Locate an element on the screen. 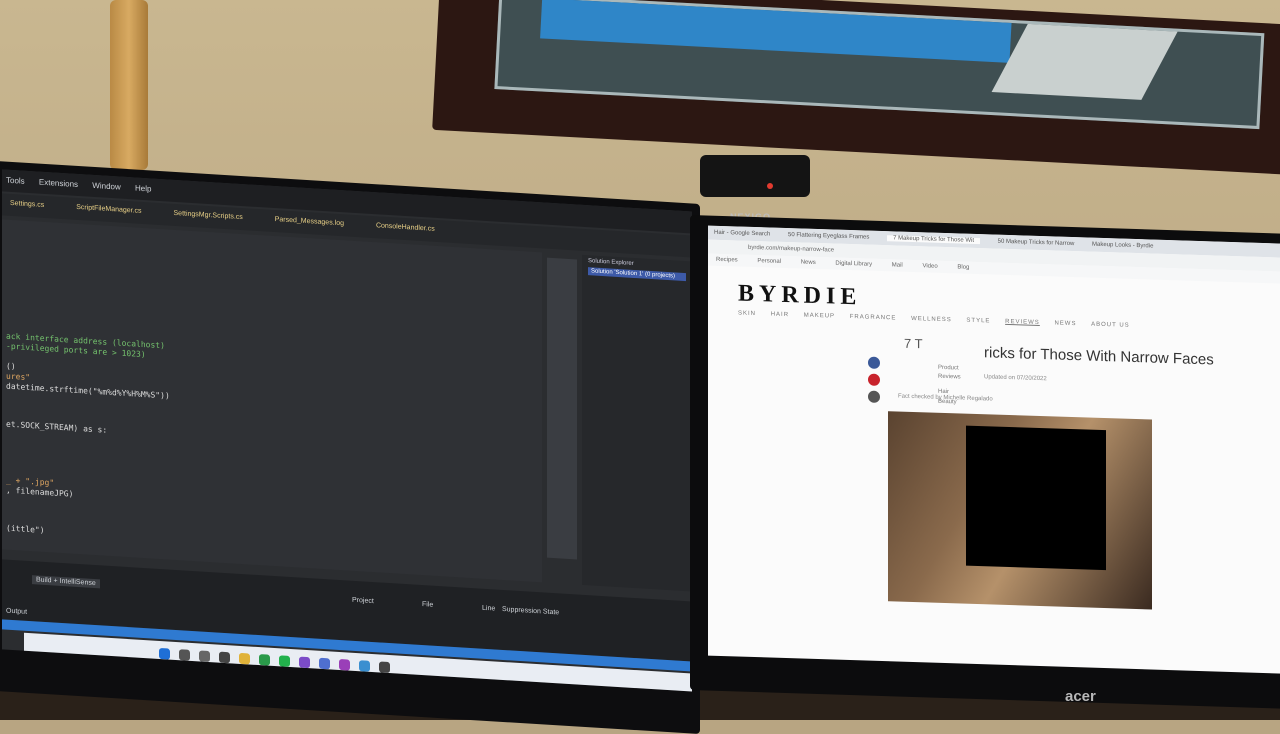 The image size is (1280, 734). wooden-paddle is located at coordinates (129, 85).